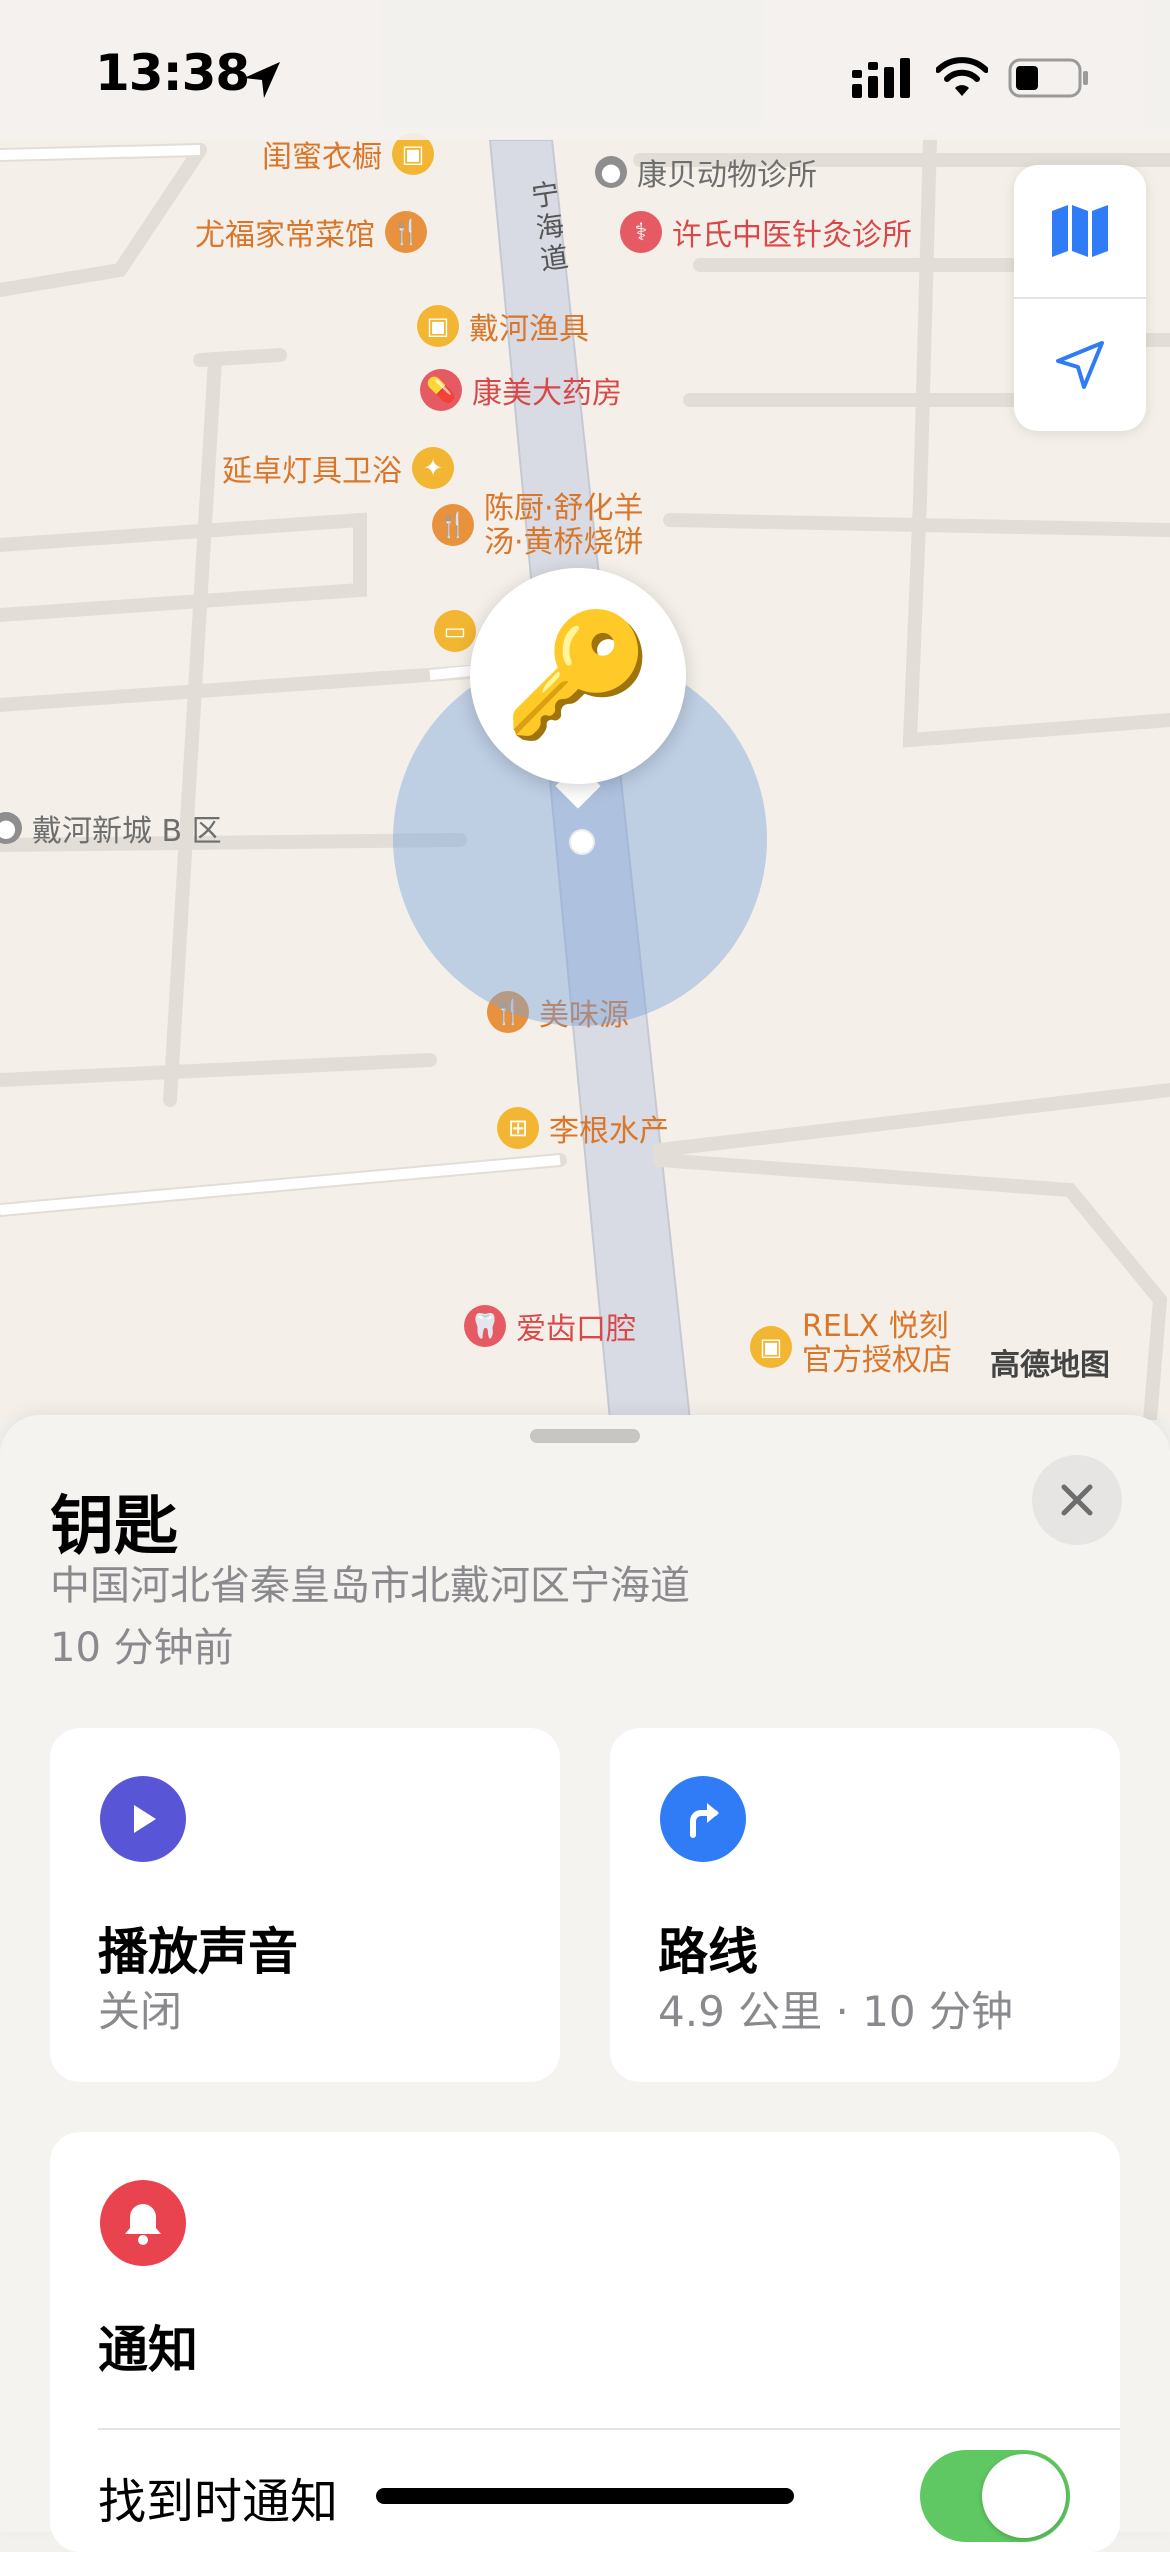 This screenshot has width=1170, height=2552. I want to click on poi-youfu-restaurant: 尤福家常菜馆 🍴, so click(311, 232).